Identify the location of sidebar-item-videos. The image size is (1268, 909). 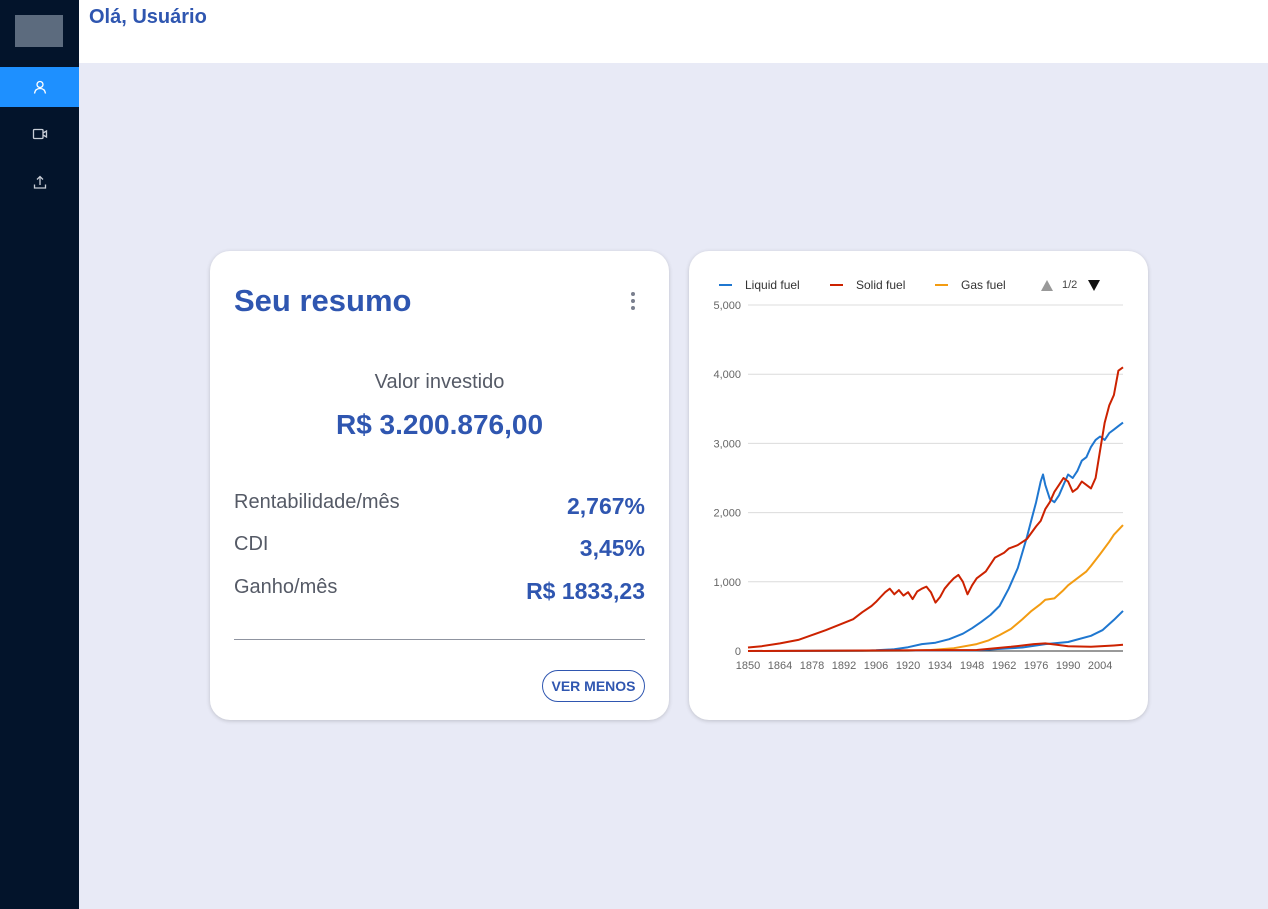
(39, 134).